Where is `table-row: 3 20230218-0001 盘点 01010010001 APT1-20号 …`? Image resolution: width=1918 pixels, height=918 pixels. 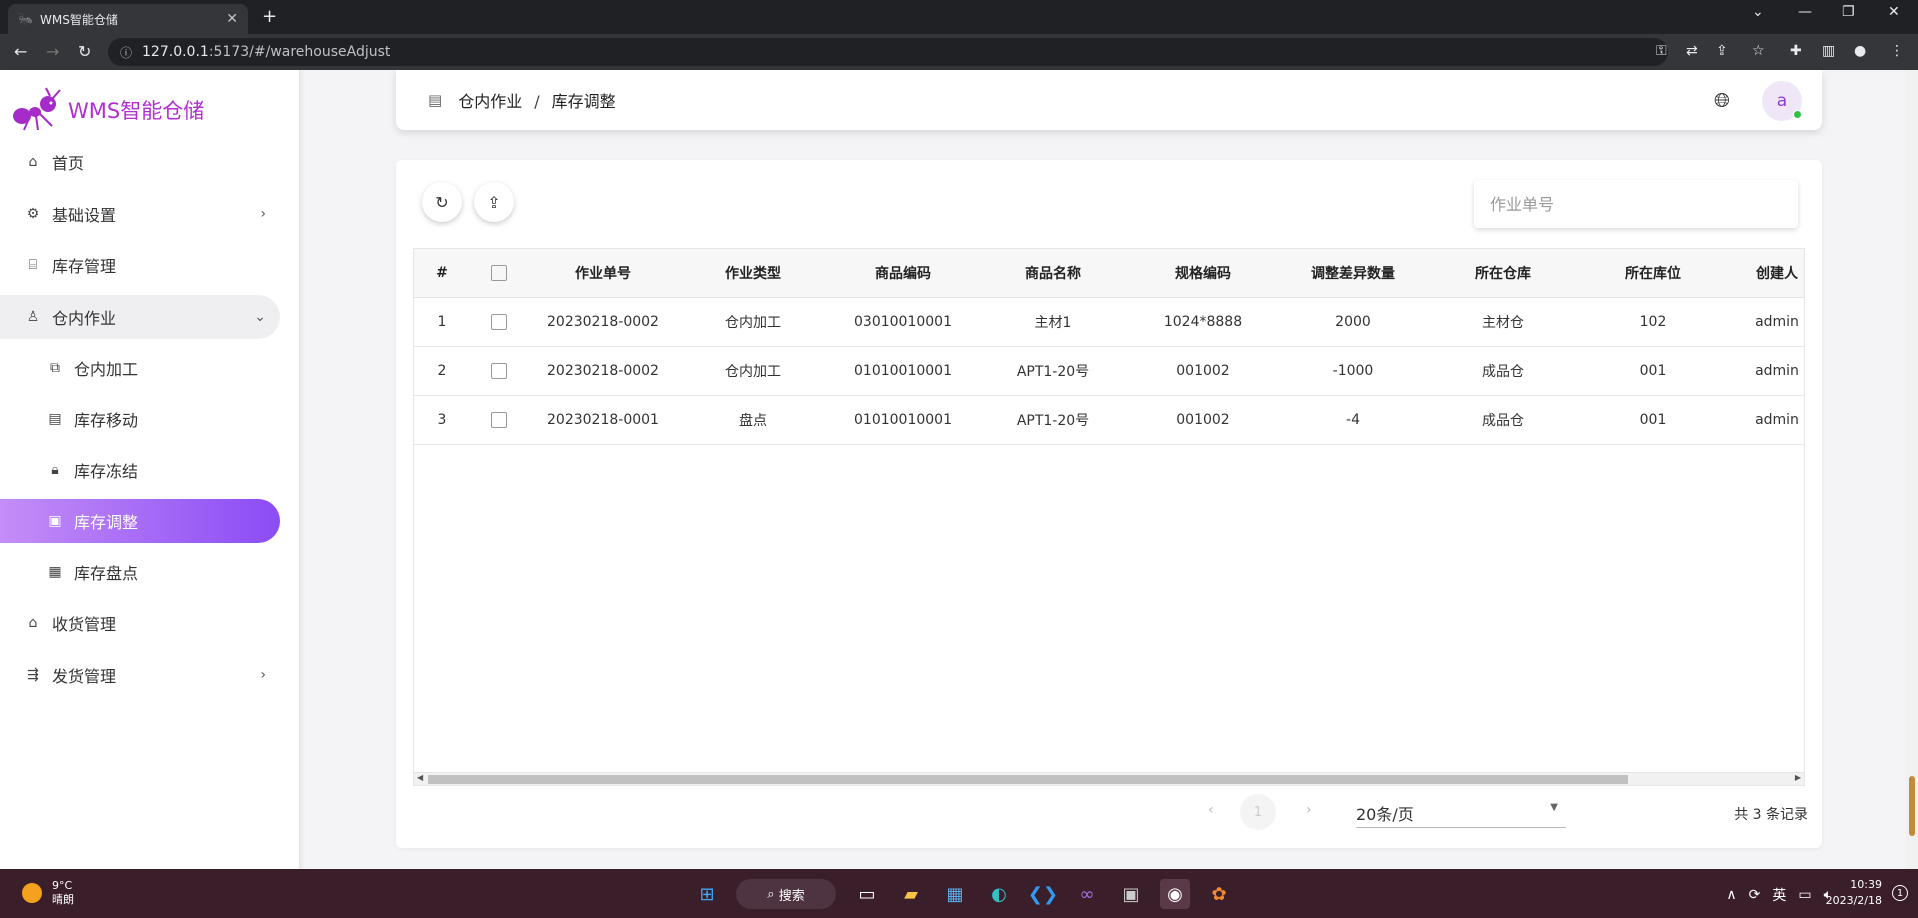
table-row: 3 20230218-0001 盘点 01010010001 APT1-20号 … is located at coordinates (1109, 420).